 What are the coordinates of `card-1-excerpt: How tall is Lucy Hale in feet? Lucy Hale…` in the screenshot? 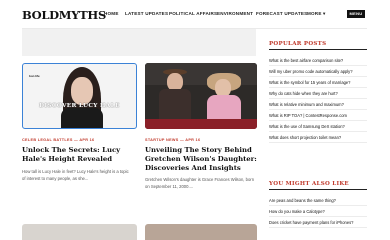 It's located at (75, 175).